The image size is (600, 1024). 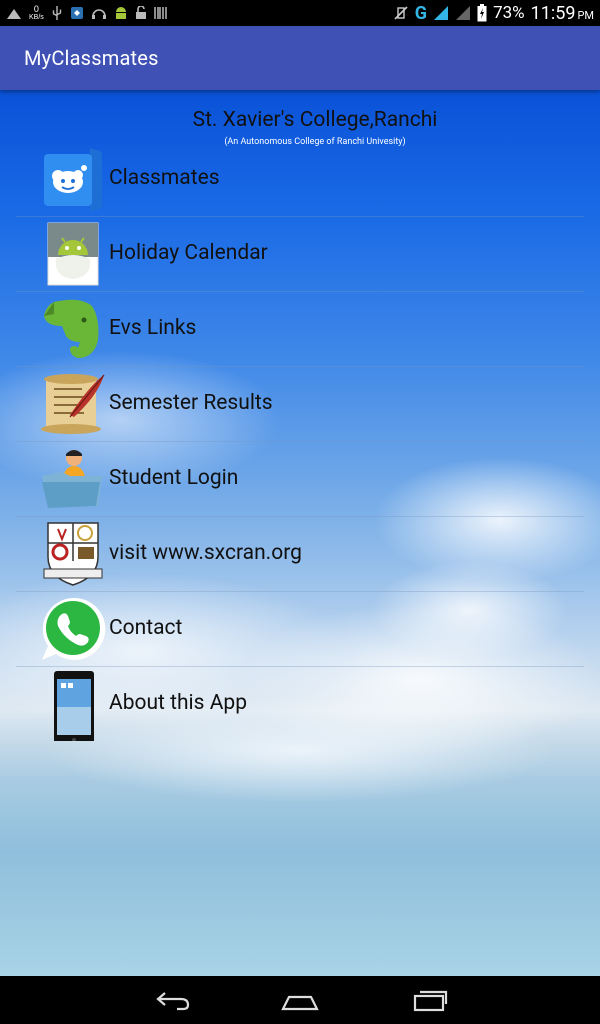 What do you see at coordinates (509, 13) in the screenshot?
I see `battery-level: 73%` at bounding box center [509, 13].